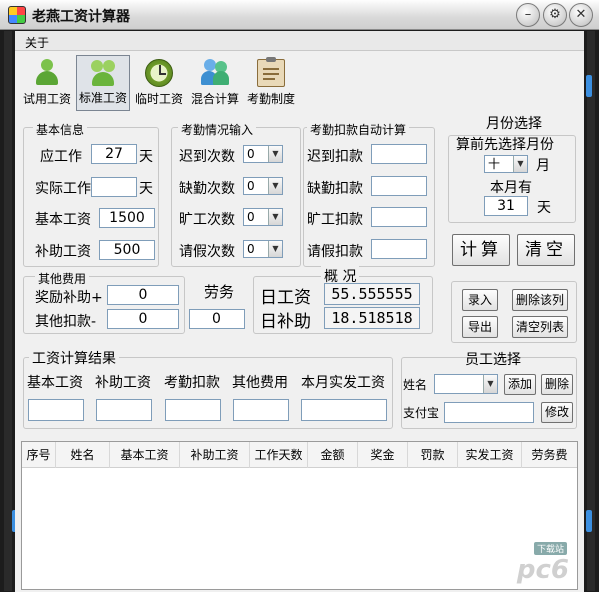 The width and height of the screenshot is (599, 592). I want to click on bonus-label: 奖励补助+, so click(69, 298).